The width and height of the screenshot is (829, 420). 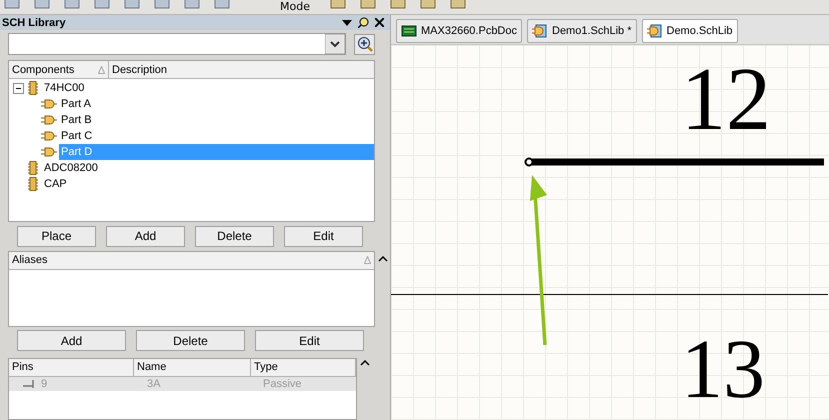 What do you see at coordinates (216, 136) in the screenshot?
I see `tree-item: Part C` at bounding box center [216, 136].